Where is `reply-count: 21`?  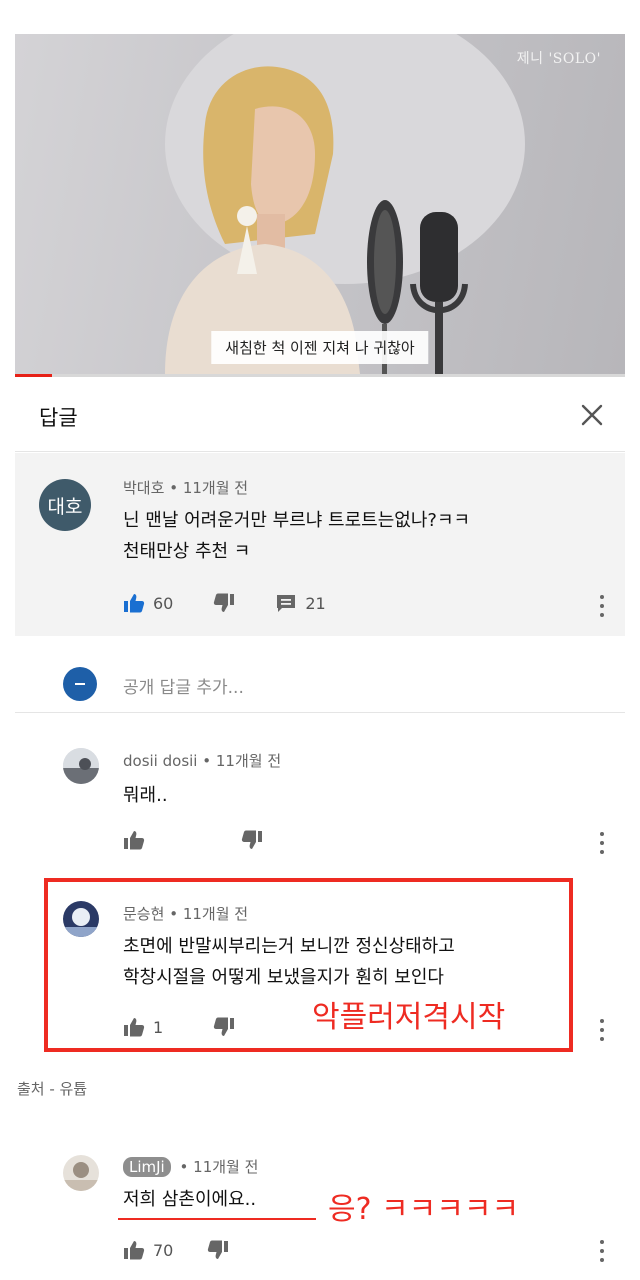
reply-count: 21 is located at coordinates (315, 603).